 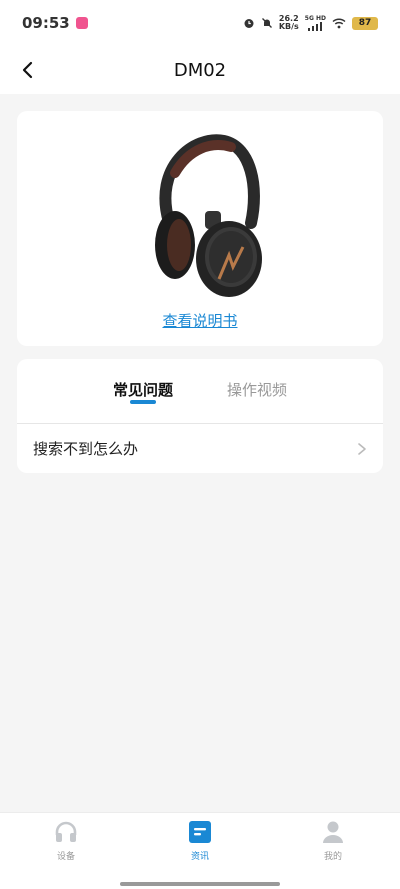 I want to click on nav-item-news: 资讯, so click(x=200, y=841).